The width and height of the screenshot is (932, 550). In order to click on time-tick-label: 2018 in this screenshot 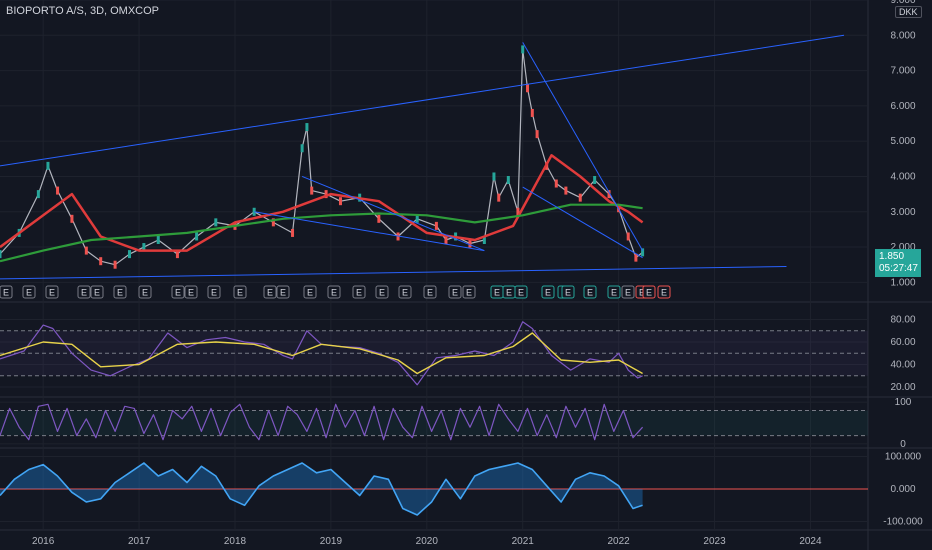, I will do `click(235, 541)`.